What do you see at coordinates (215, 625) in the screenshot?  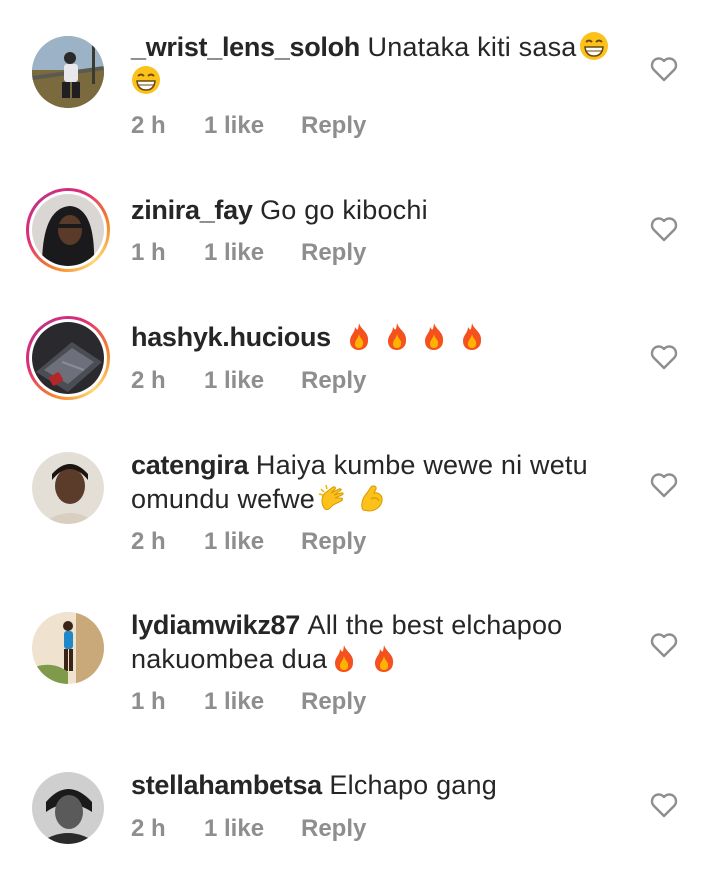 I see `comment-username: lydiamwikz87` at bounding box center [215, 625].